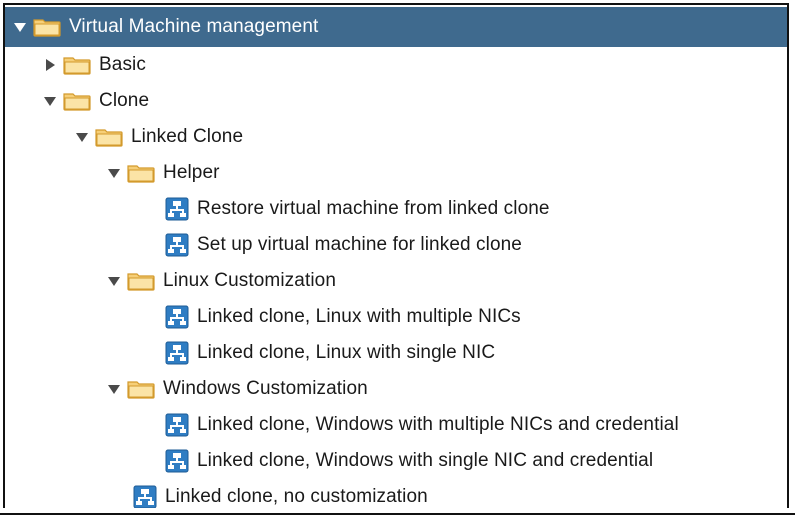 Image resolution: width=795 pixels, height=518 pixels. Describe the element at coordinates (124, 100) in the screenshot. I see `tree-node-label: Clone` at that location.